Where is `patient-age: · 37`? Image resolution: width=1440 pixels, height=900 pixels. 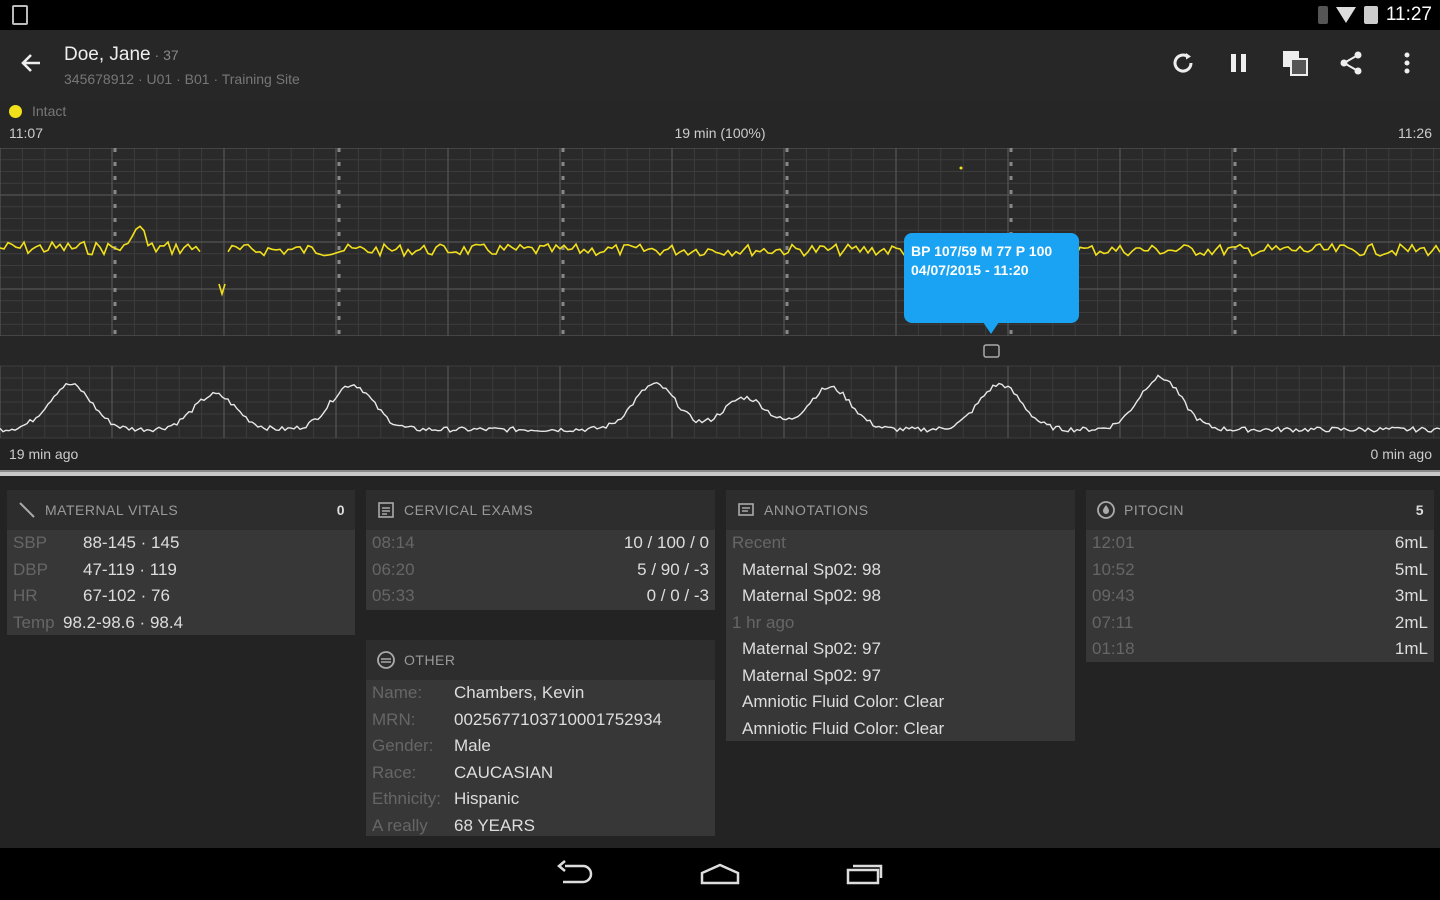
patient-age: · 37 is located at coordinates (164, 55).